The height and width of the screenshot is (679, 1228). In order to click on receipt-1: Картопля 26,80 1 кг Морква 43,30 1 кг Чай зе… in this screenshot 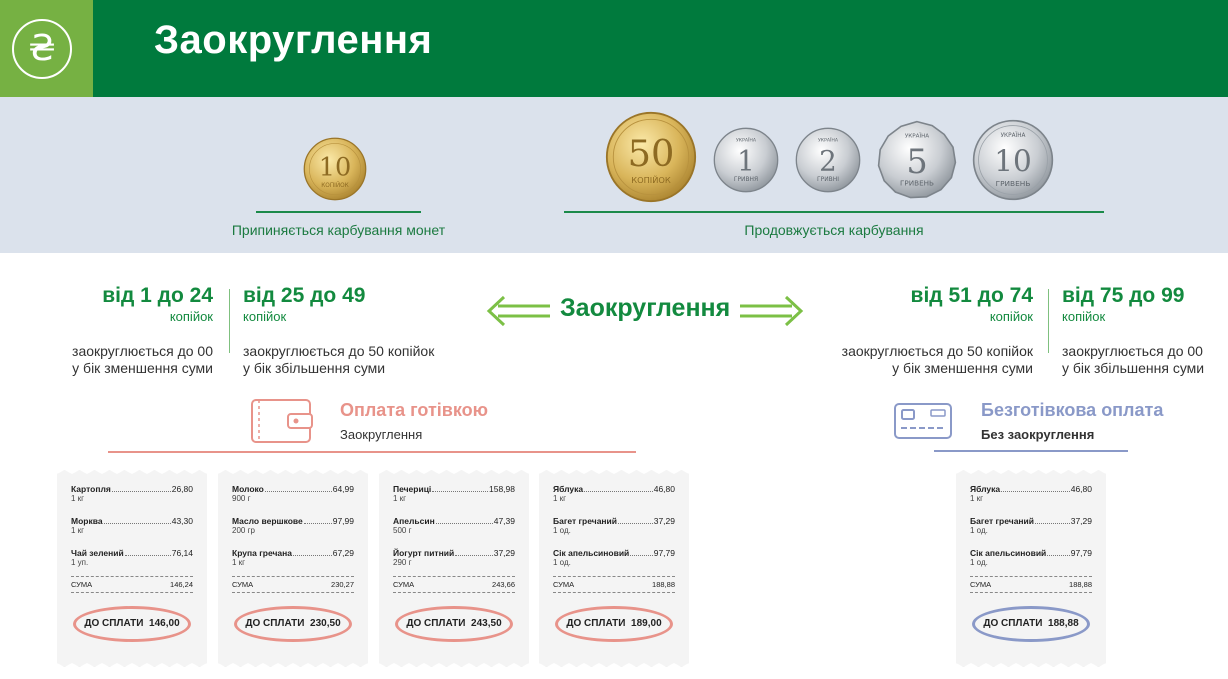, I will do `click(132, 568)`.